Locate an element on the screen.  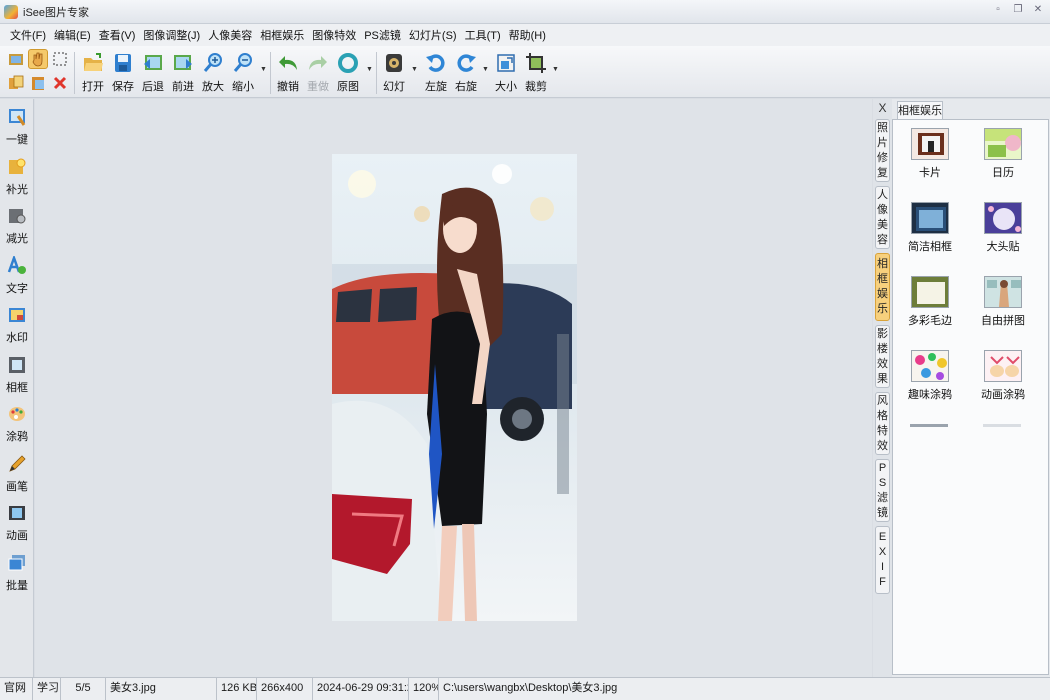
tab-exif-label: EXIF is located at coordinates (882, 559).